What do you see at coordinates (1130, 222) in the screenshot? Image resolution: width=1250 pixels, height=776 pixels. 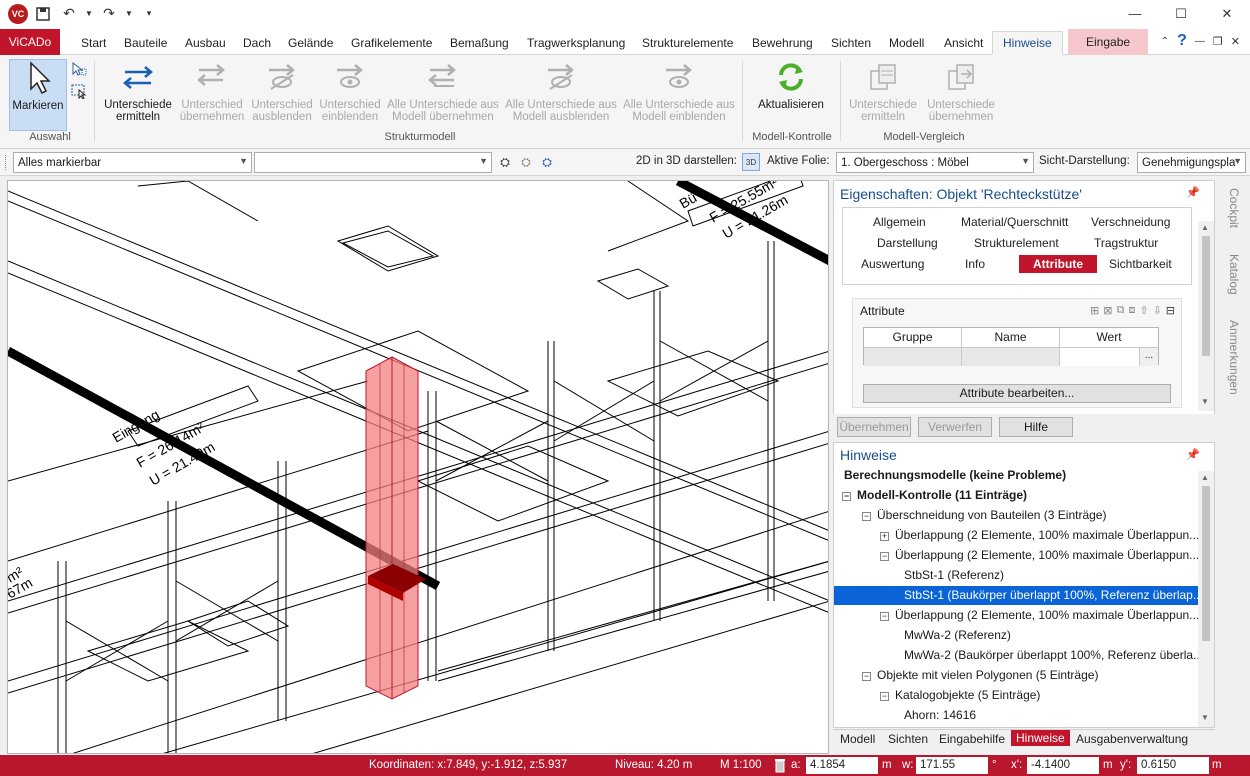 I see `ptab-verschneidung: Verschneidung` at bounding box center [1130, 222].